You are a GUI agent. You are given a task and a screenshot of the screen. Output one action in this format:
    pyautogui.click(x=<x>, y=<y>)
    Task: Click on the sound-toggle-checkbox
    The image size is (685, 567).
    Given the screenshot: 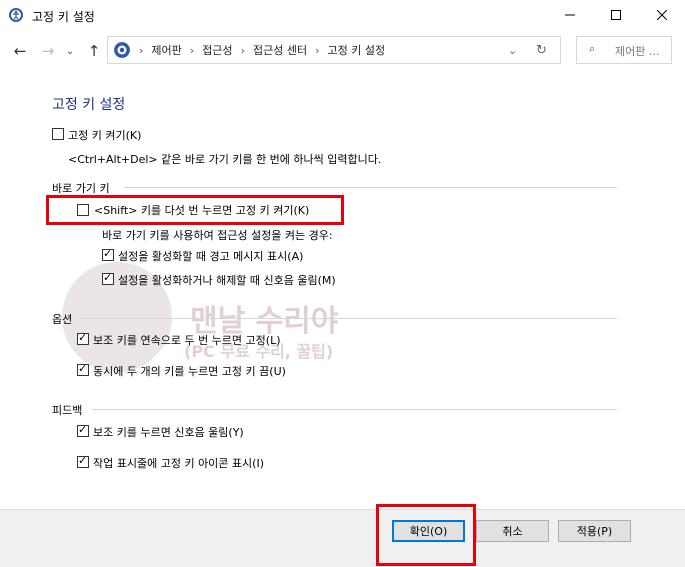 What is the action you would take?
    pyautogui.click(x=108, y=278)
    